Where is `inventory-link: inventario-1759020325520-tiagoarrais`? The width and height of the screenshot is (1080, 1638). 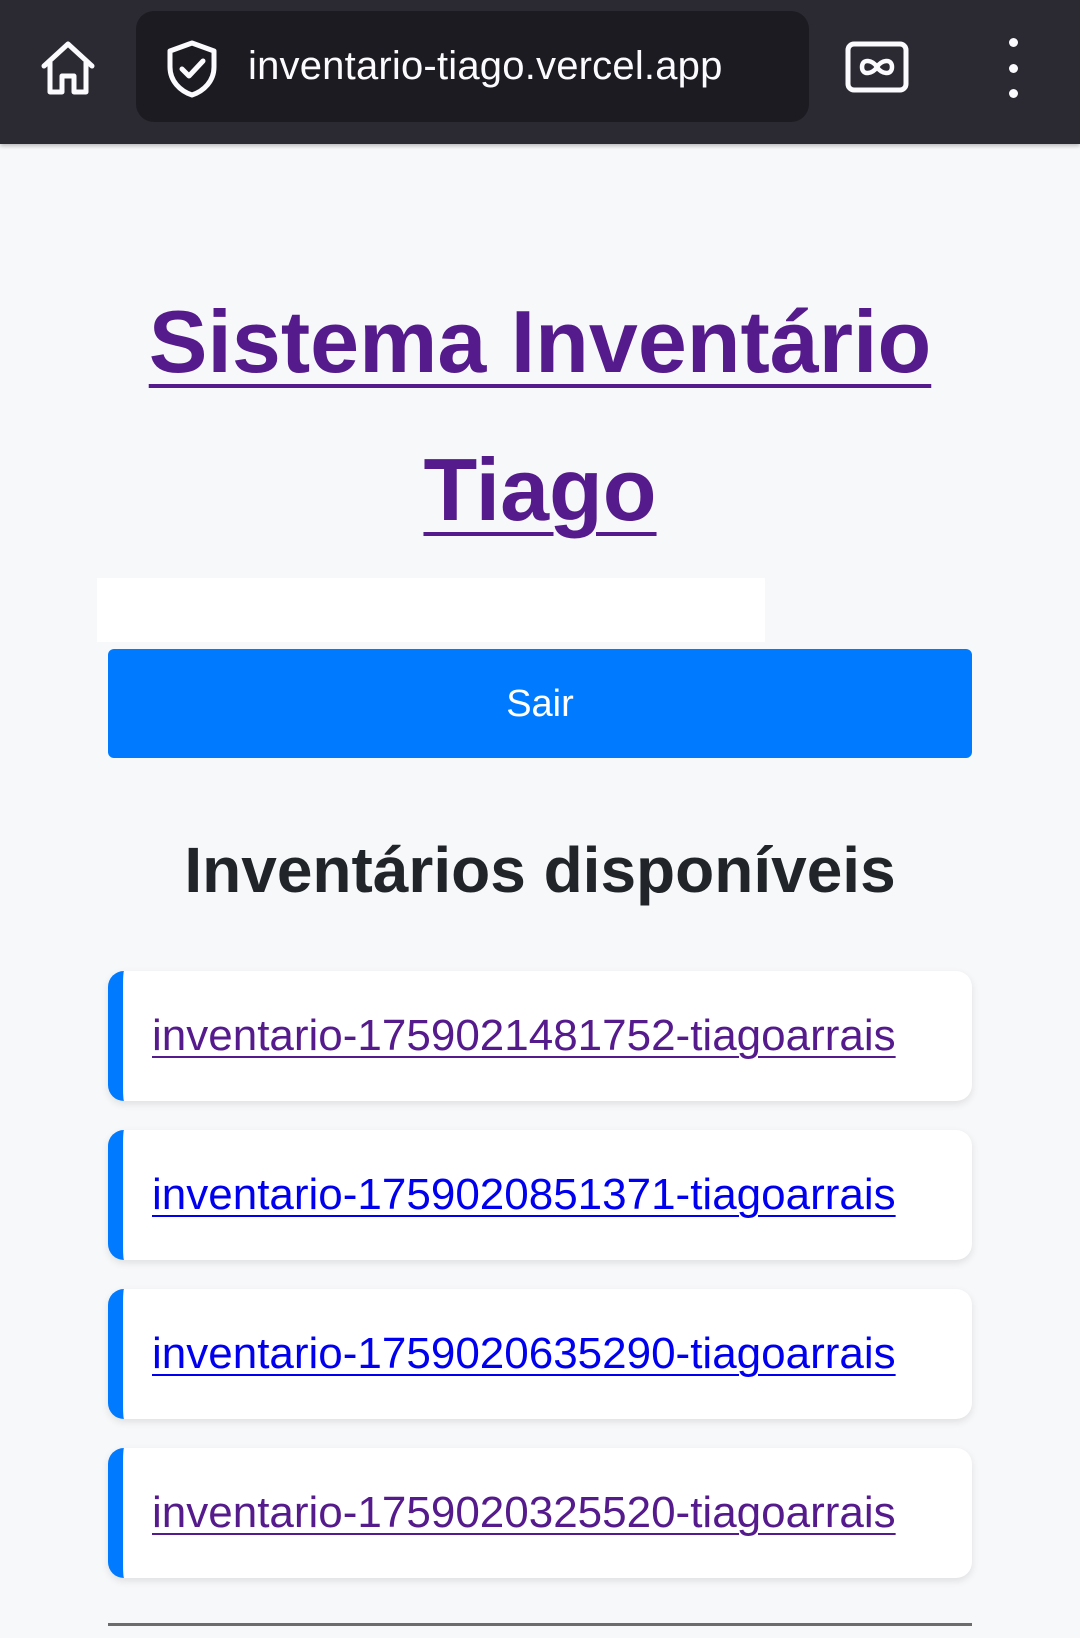
inventory-link: inventario-1759020325520-tiagoarrais is located at coordinates (524, 1513).